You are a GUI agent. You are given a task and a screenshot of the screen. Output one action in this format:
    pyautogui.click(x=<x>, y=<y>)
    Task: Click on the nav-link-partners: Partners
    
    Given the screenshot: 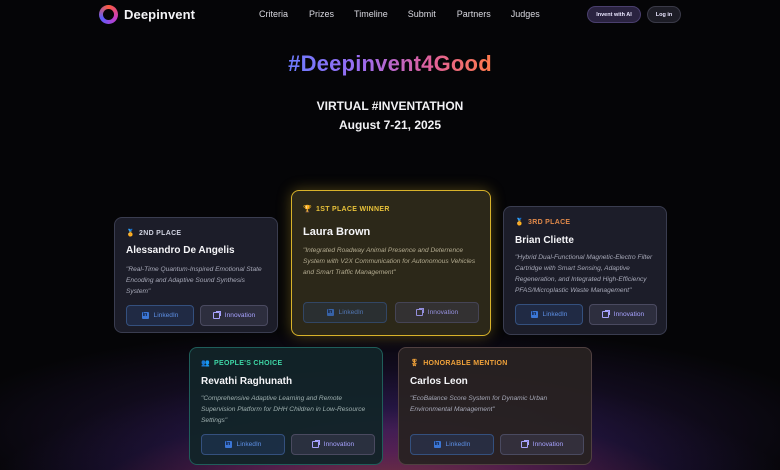 What is the action you would take?
    pyautogui.click(x=474, y=14)
    